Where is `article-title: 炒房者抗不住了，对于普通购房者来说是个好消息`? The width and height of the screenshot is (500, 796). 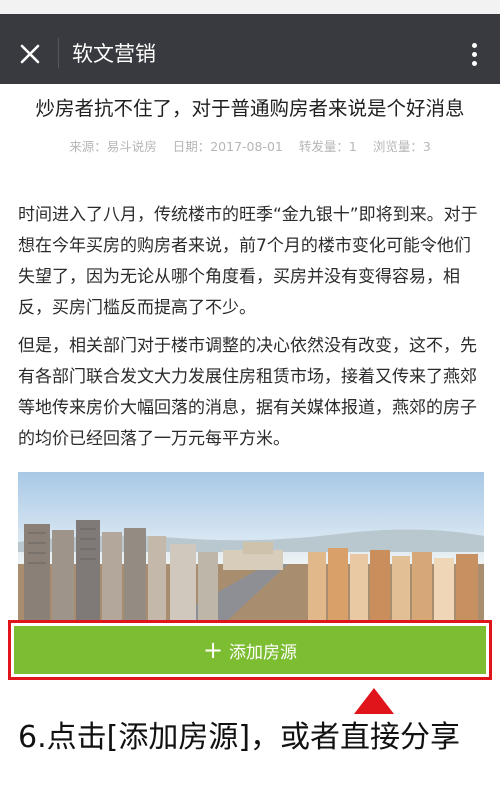
article-title: 炒房者抗不住了，对于普通购房者来说是个好消息 is located at coordinates (250, 108).